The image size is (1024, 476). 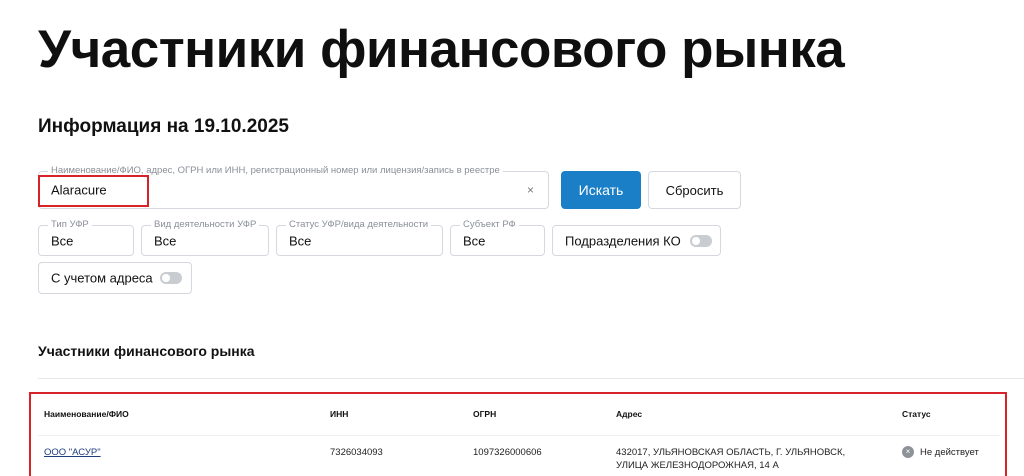 What do you see at coordinates (79, 190) in the screenshot?
I see `search-input-value: Alaracure` at bounding box center [79, 190].